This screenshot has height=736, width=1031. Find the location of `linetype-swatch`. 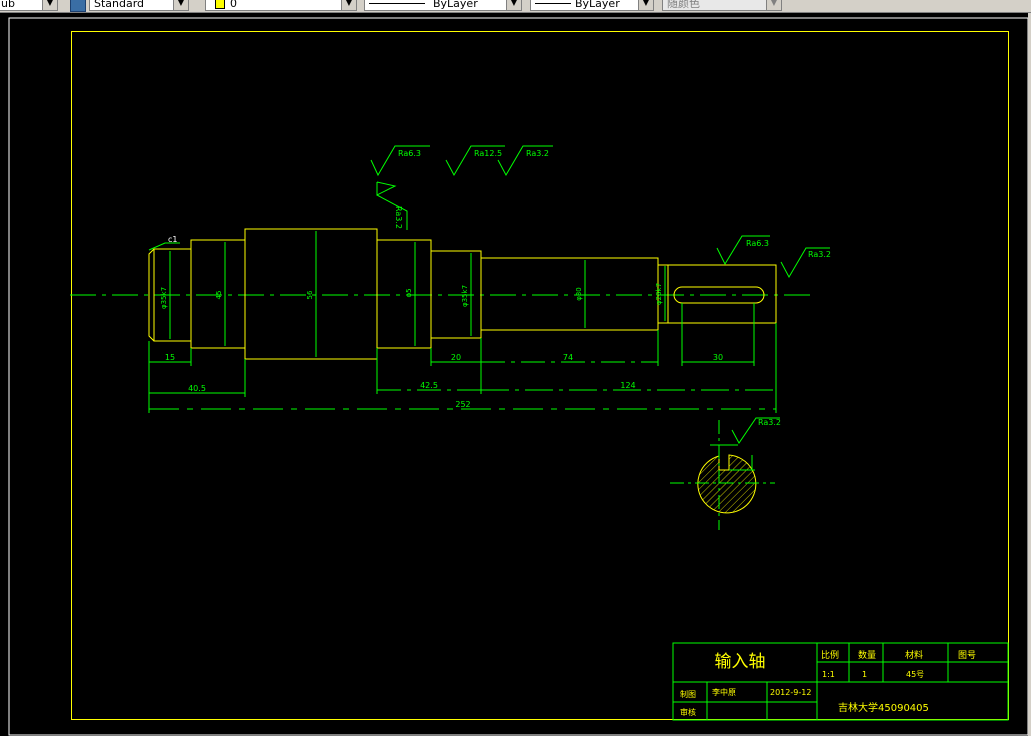

linetype-swatch is located at coordinates (397, 3).